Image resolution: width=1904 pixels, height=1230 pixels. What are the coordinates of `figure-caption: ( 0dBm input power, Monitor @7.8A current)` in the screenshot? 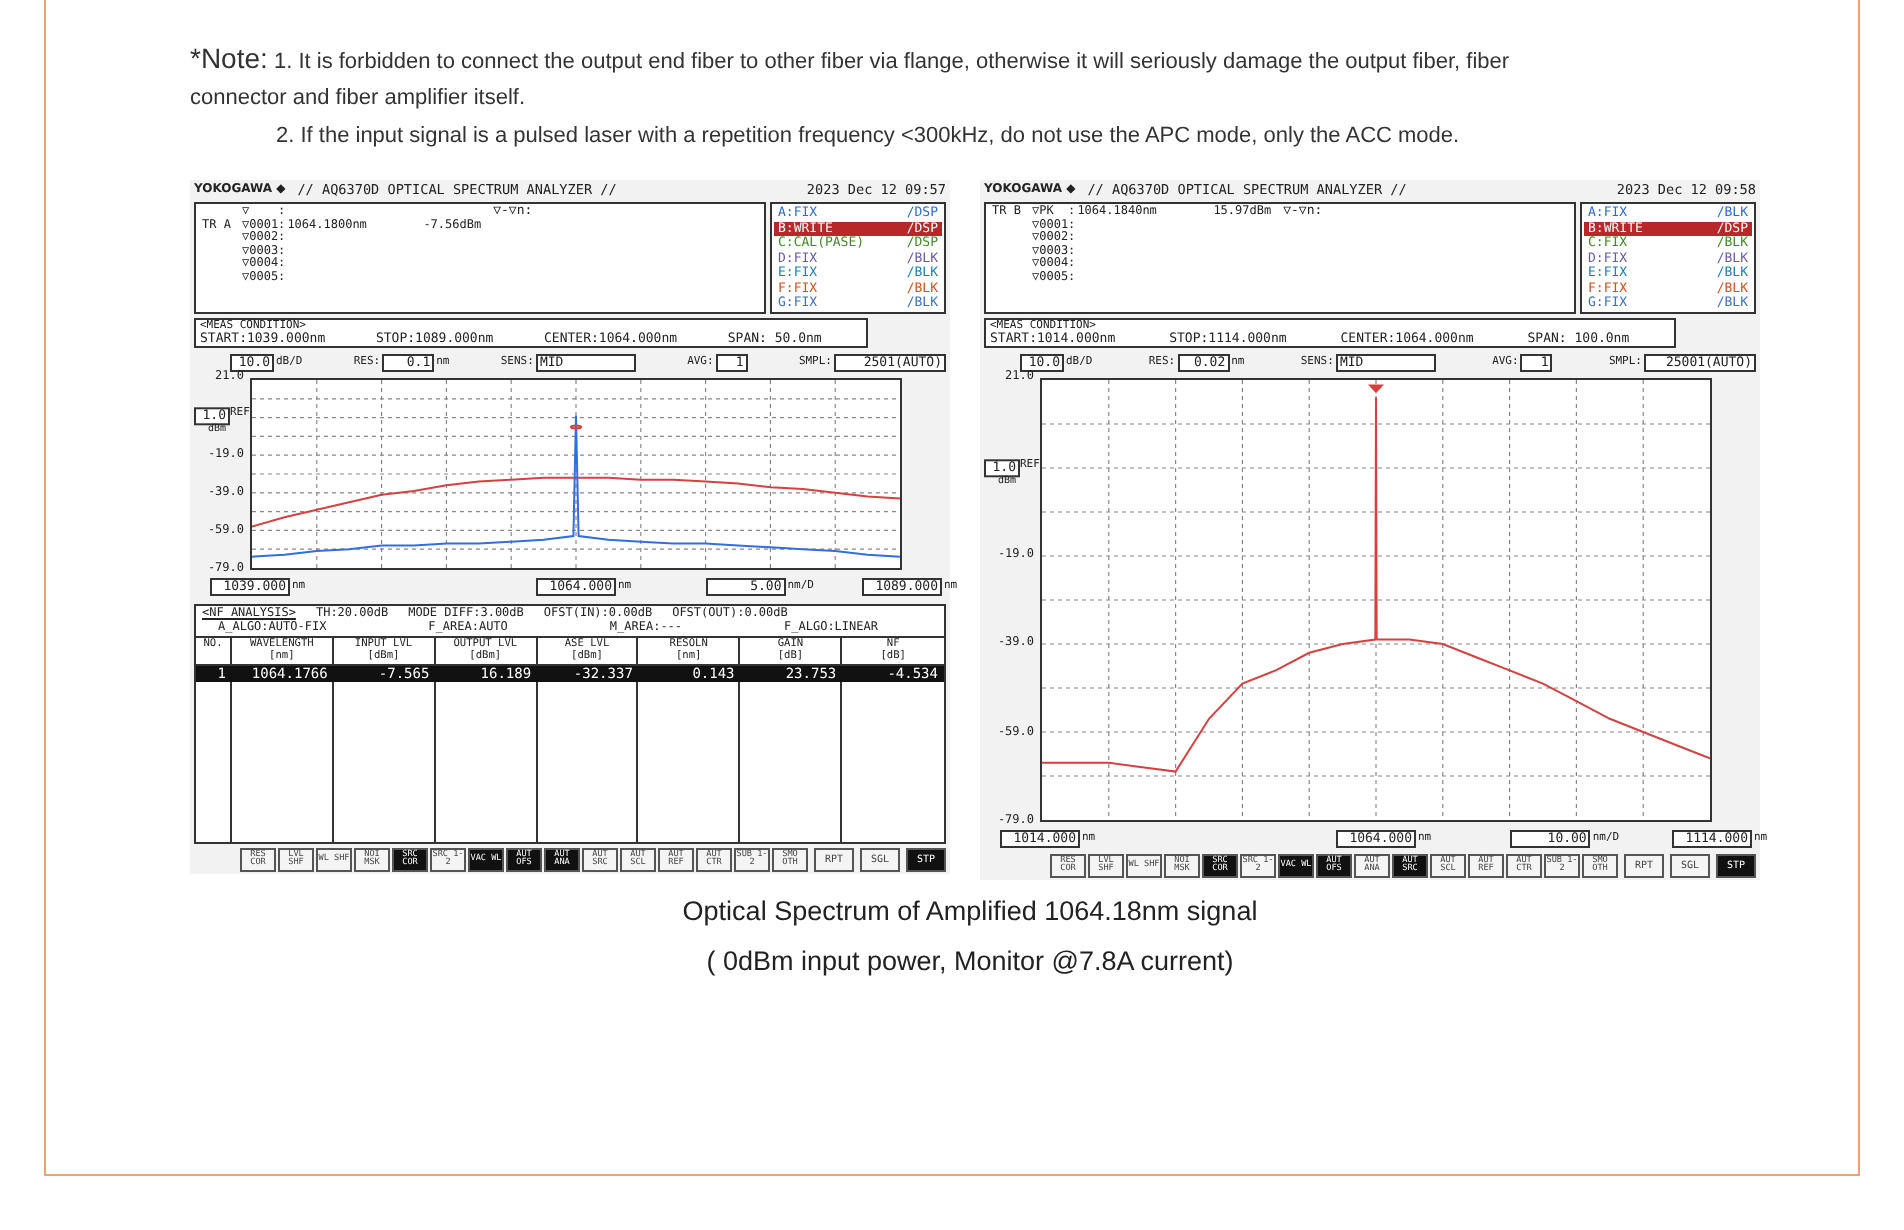 It's located at (970, 962).